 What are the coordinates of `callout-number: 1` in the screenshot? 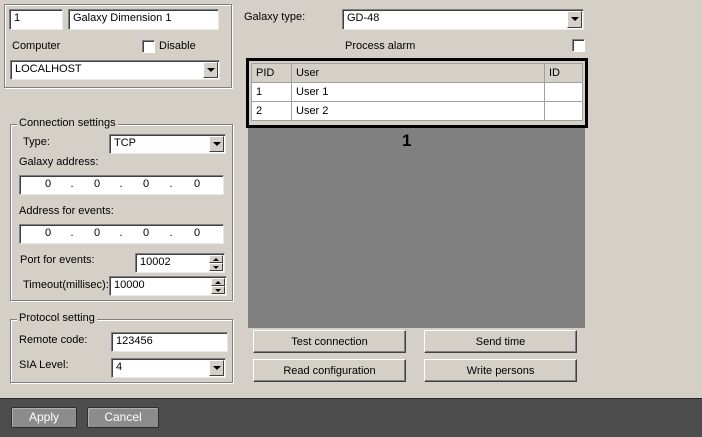 It's located at (407, 140).